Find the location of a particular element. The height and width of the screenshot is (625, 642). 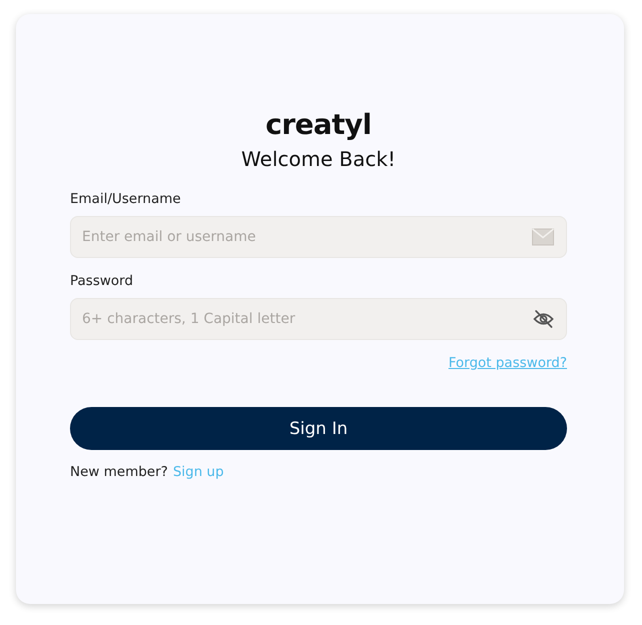

sign-in-button: Sign In is located at coordinates (318, 428).